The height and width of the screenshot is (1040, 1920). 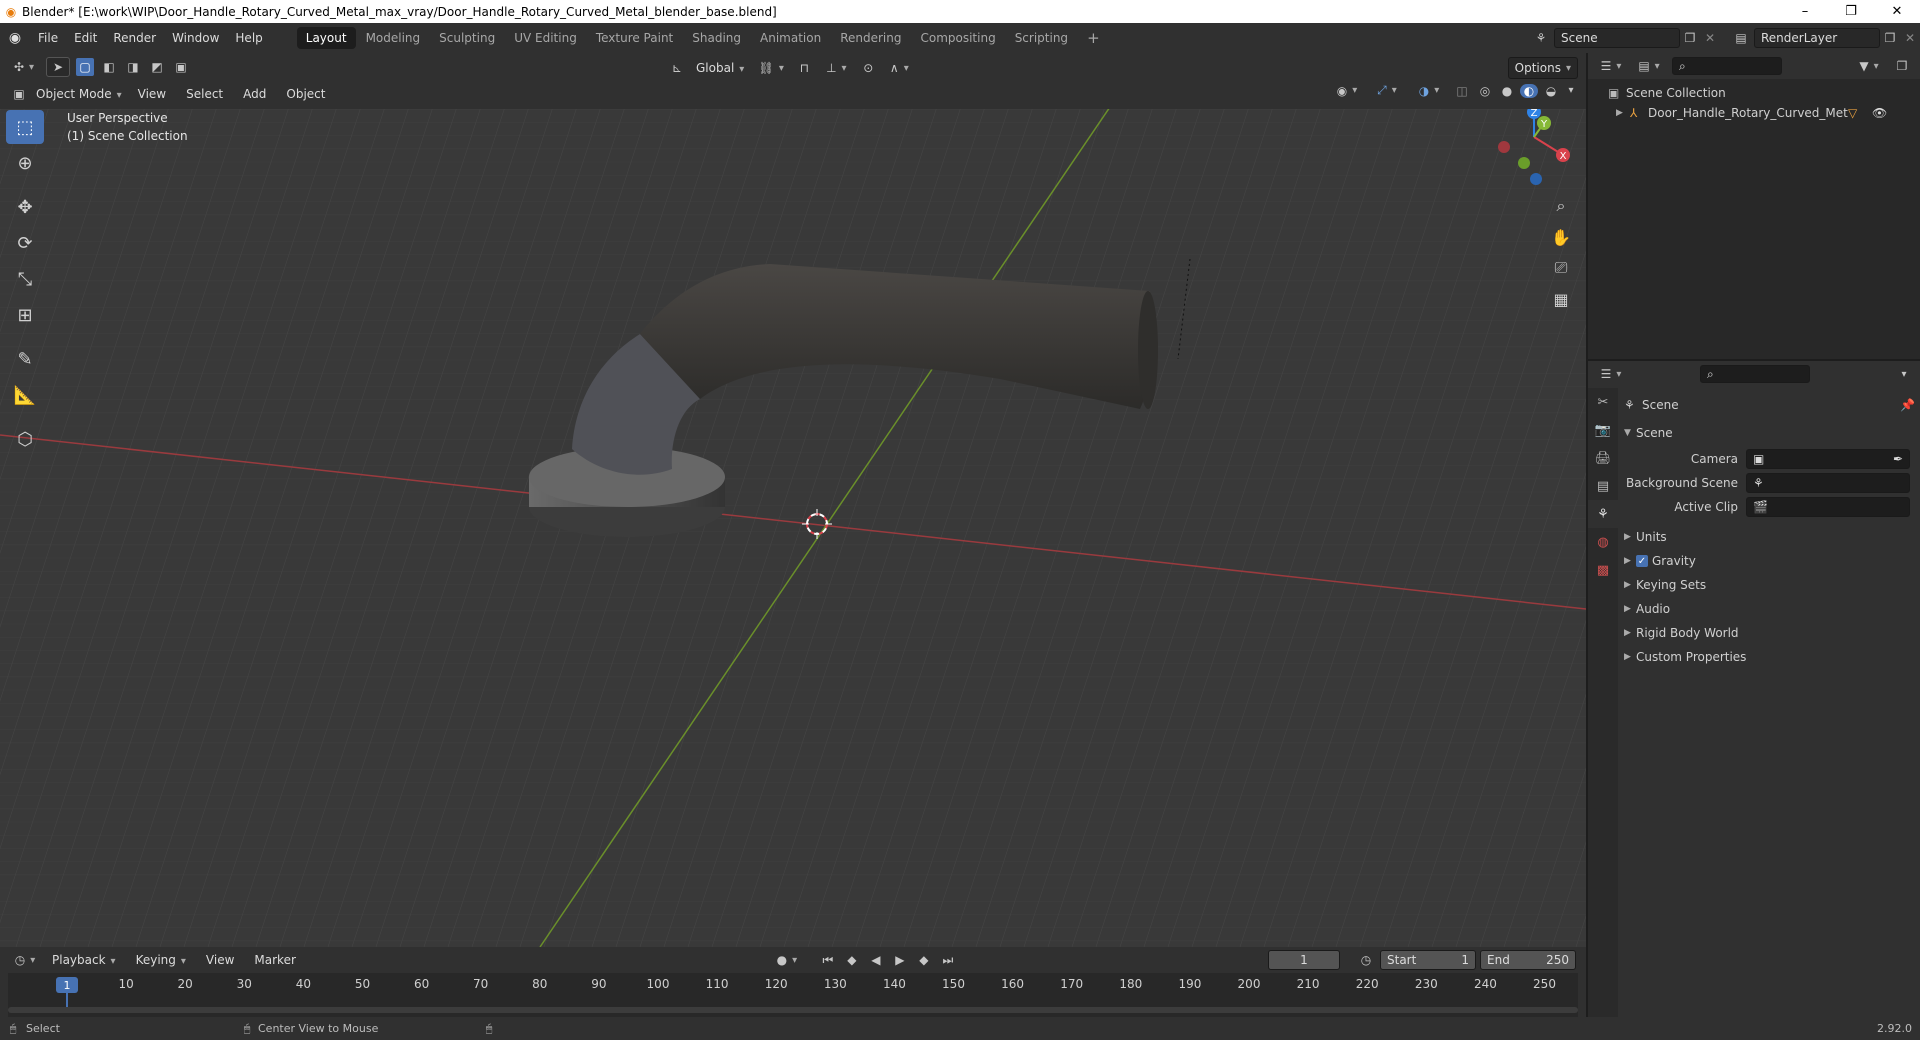 What do you see at coordinates (1770, 585) in the screenshot?
I see `panel-keying-sets: ▶ Keying Sets` at bounding box center [1770, 585].